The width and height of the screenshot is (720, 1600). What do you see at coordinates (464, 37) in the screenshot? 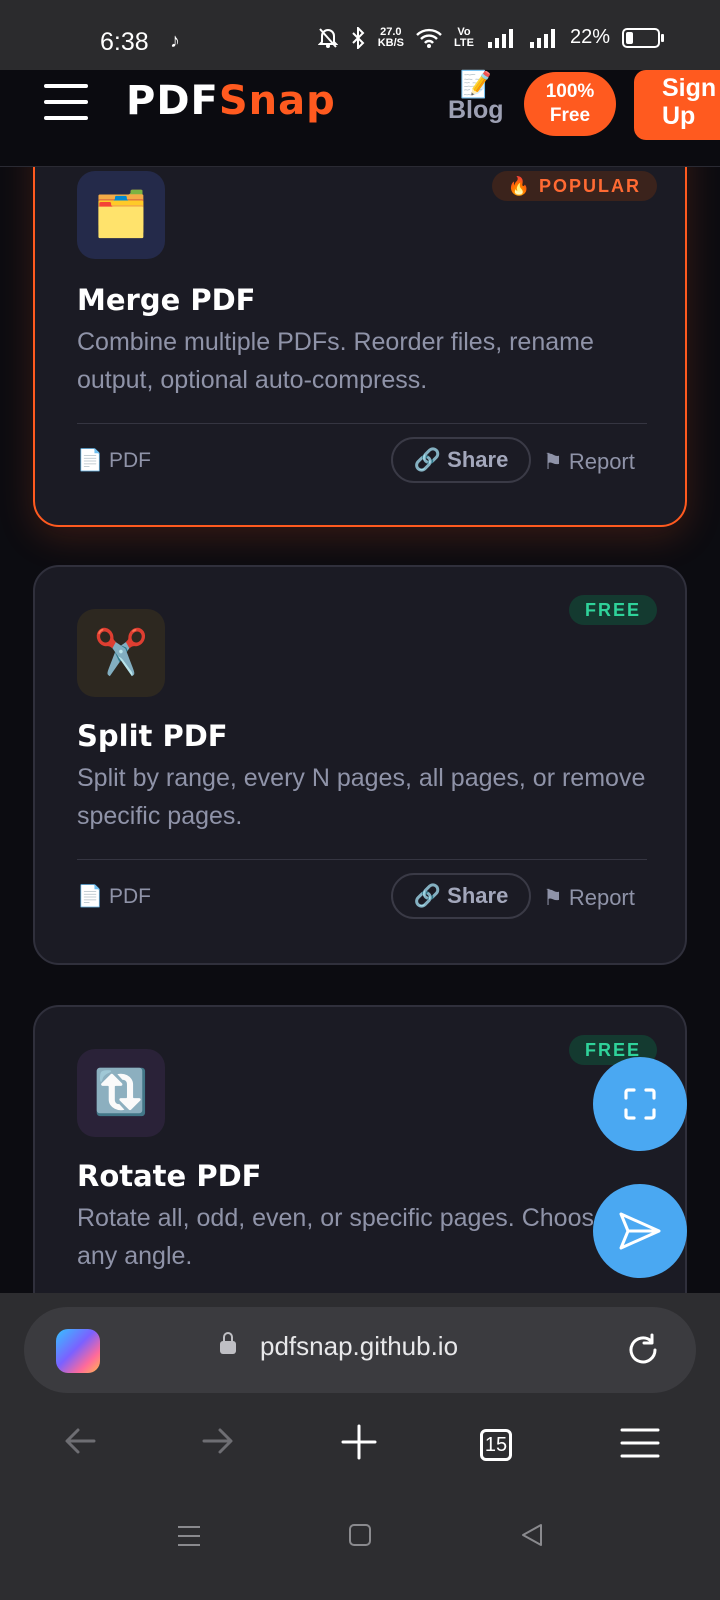
I see `volte-indicator: Vo LTE` at bounding box center [464, 37].